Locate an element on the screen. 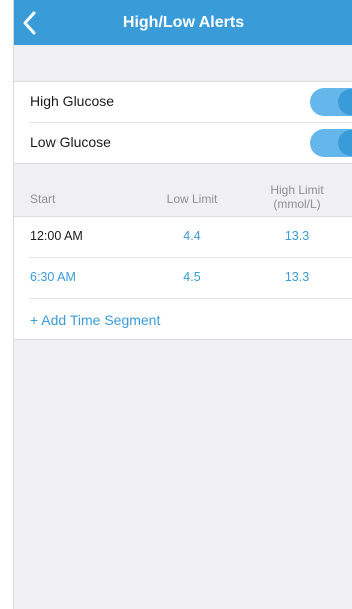 The image size is (352, 609). table-header: Start Low Limit High Limit (mmol/L) is located at coordinates (183, 195).